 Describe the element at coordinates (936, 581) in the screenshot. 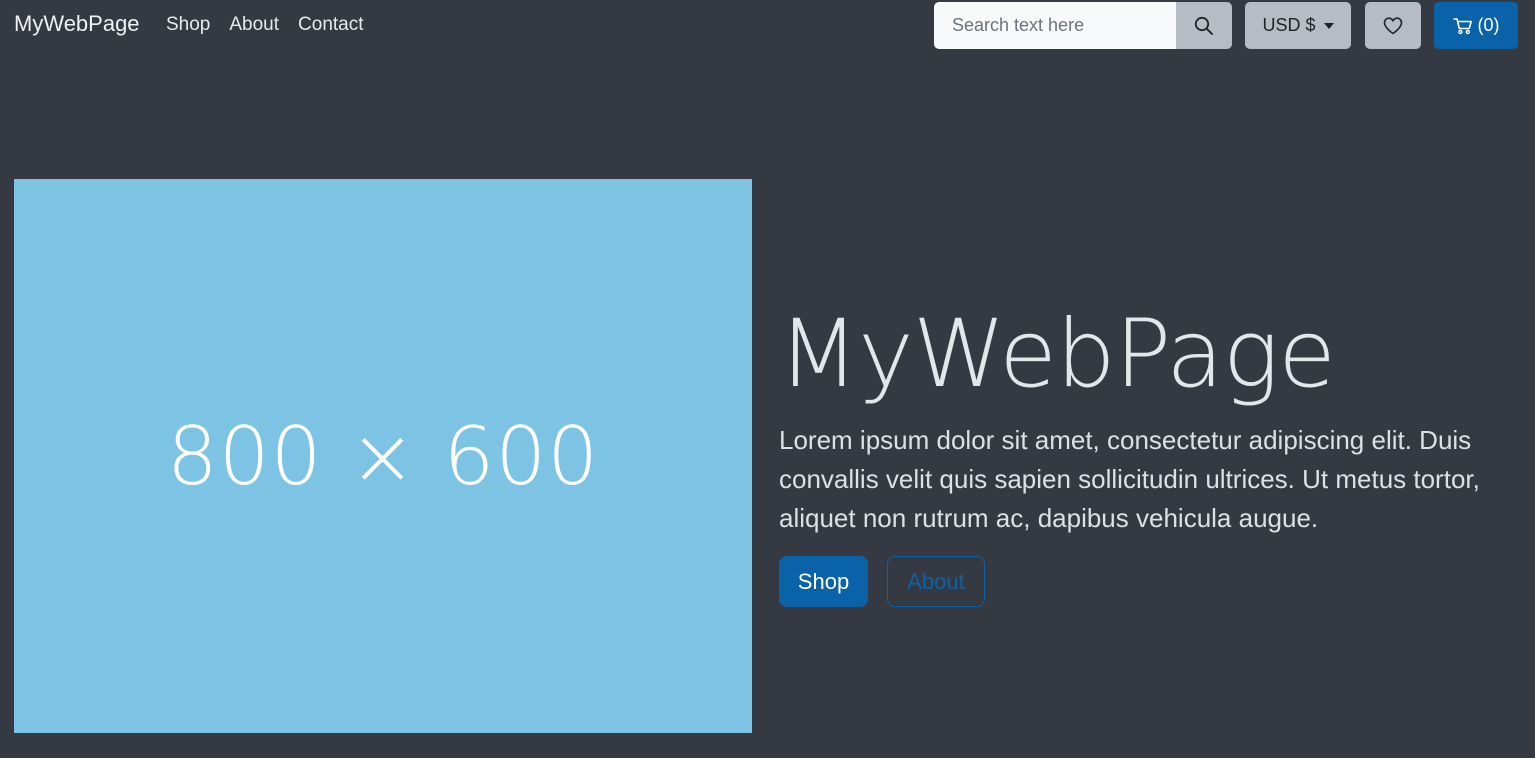

I see `about-button: About` at that location.